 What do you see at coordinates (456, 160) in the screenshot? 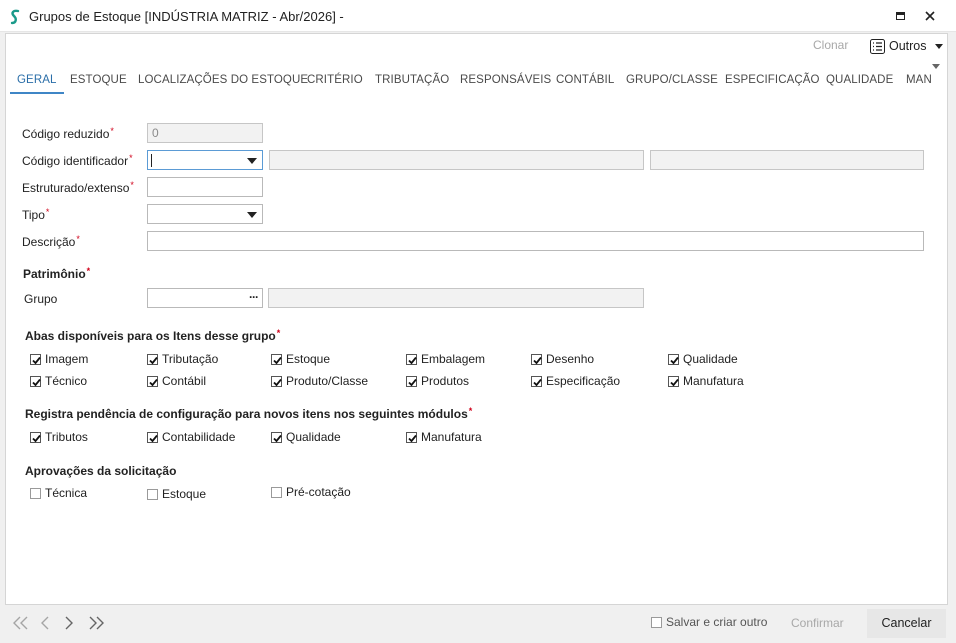
I see `codigo-identificador-desc-field` at bounding box center [456, 160].